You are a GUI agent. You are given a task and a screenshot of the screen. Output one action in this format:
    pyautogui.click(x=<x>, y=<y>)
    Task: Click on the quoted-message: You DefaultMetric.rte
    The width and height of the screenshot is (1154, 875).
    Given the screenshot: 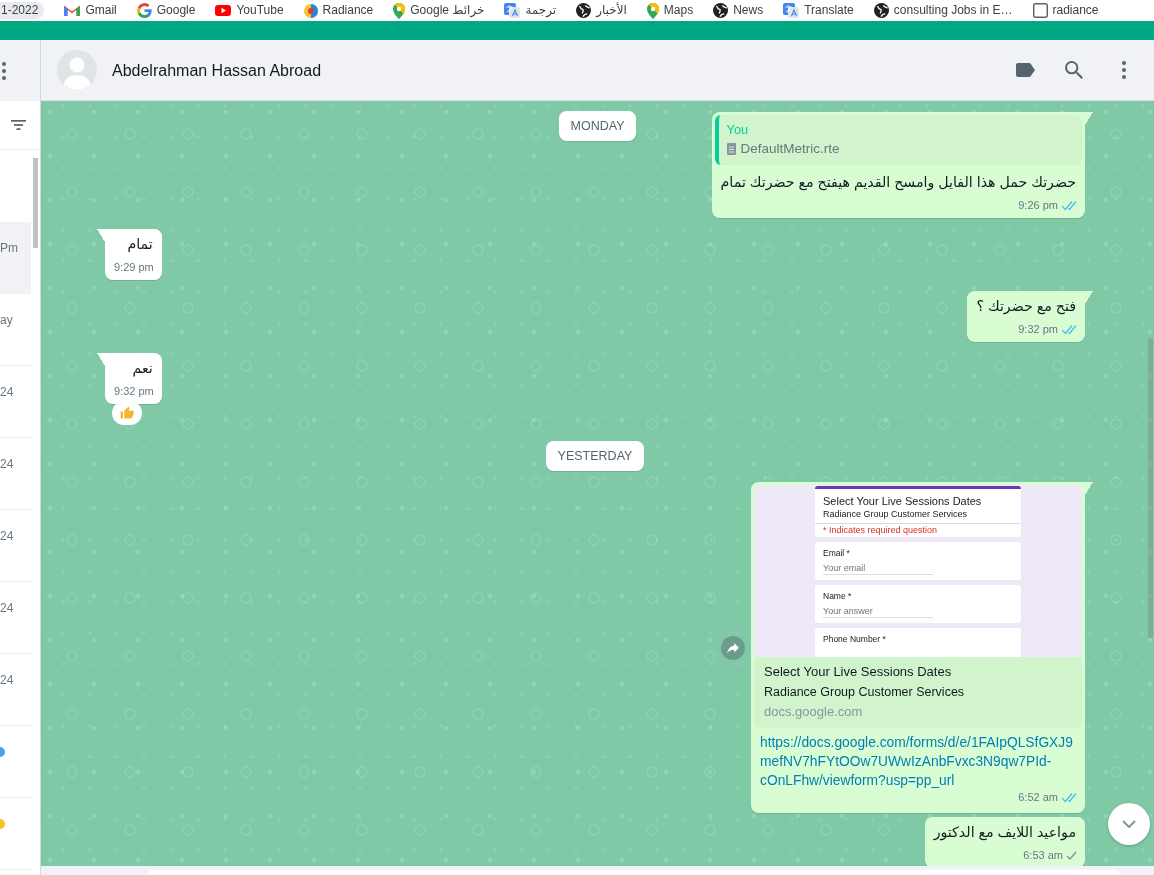 What is the action you would take?
    pyautogui.click(x=898, y=140)
    